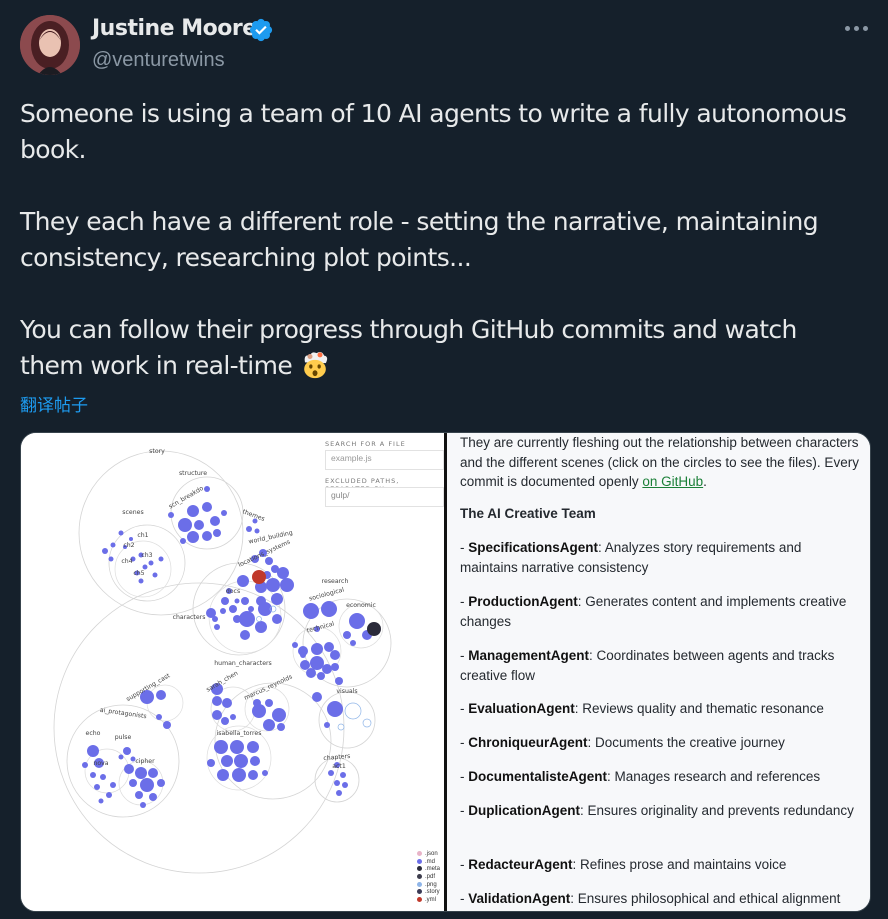 The image size is (888, 919). Describe the element at coordinates (528, 513) in the screenshot. I see `team-title: The AI Creative Team` at that location.